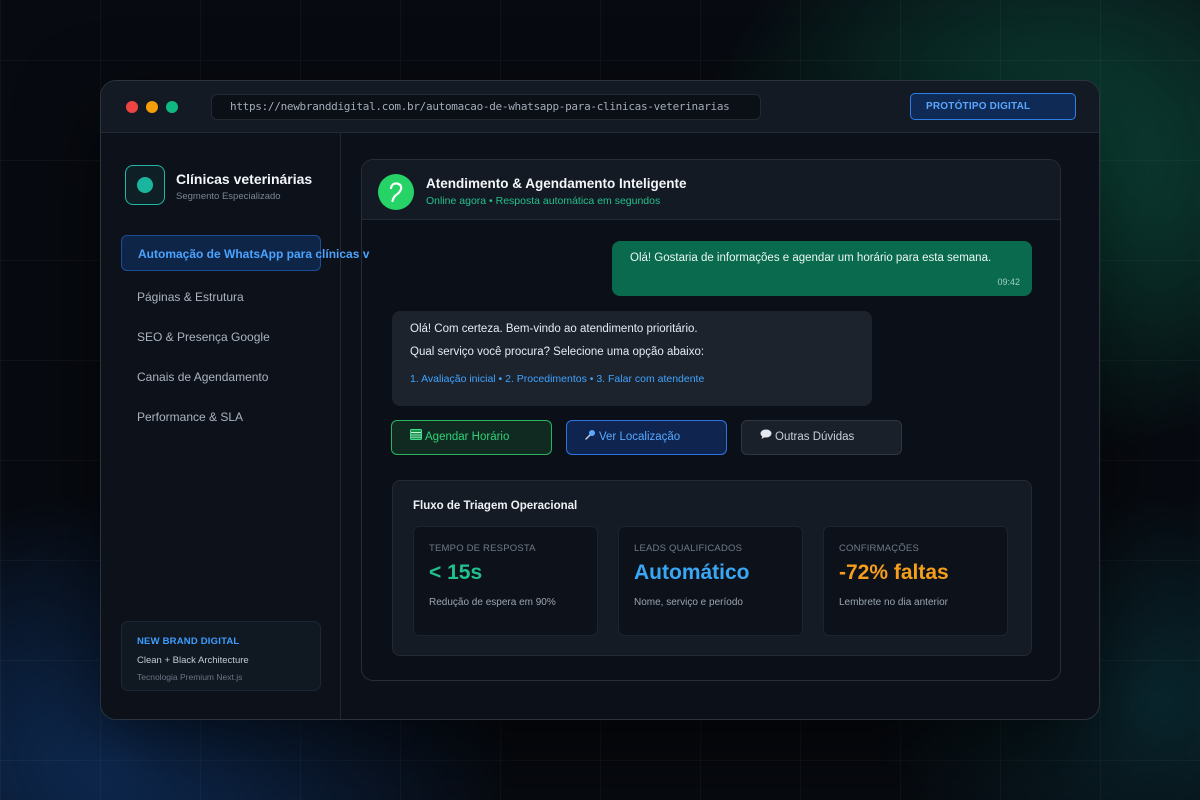 This screenshot has width=1200, height=800. Describe the element at coordinates (692, 572) in the screenshot. I see `metric-value: Automático` at that location.